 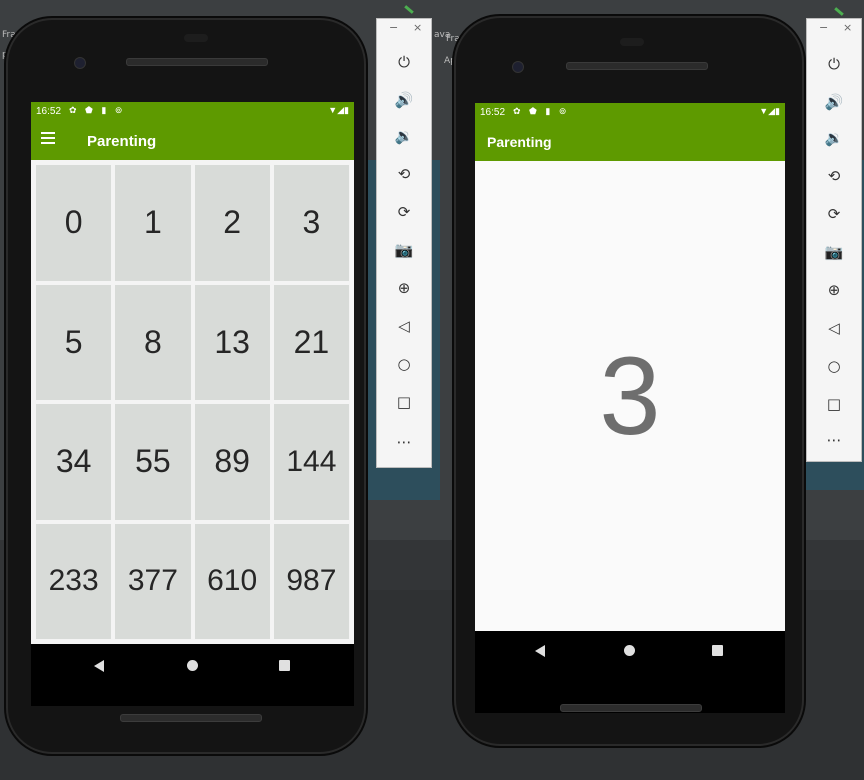 What do you see at coordinates (74, 223) in the screenshot?
I see `number-tile: 0` at bounding box center [74, 223].